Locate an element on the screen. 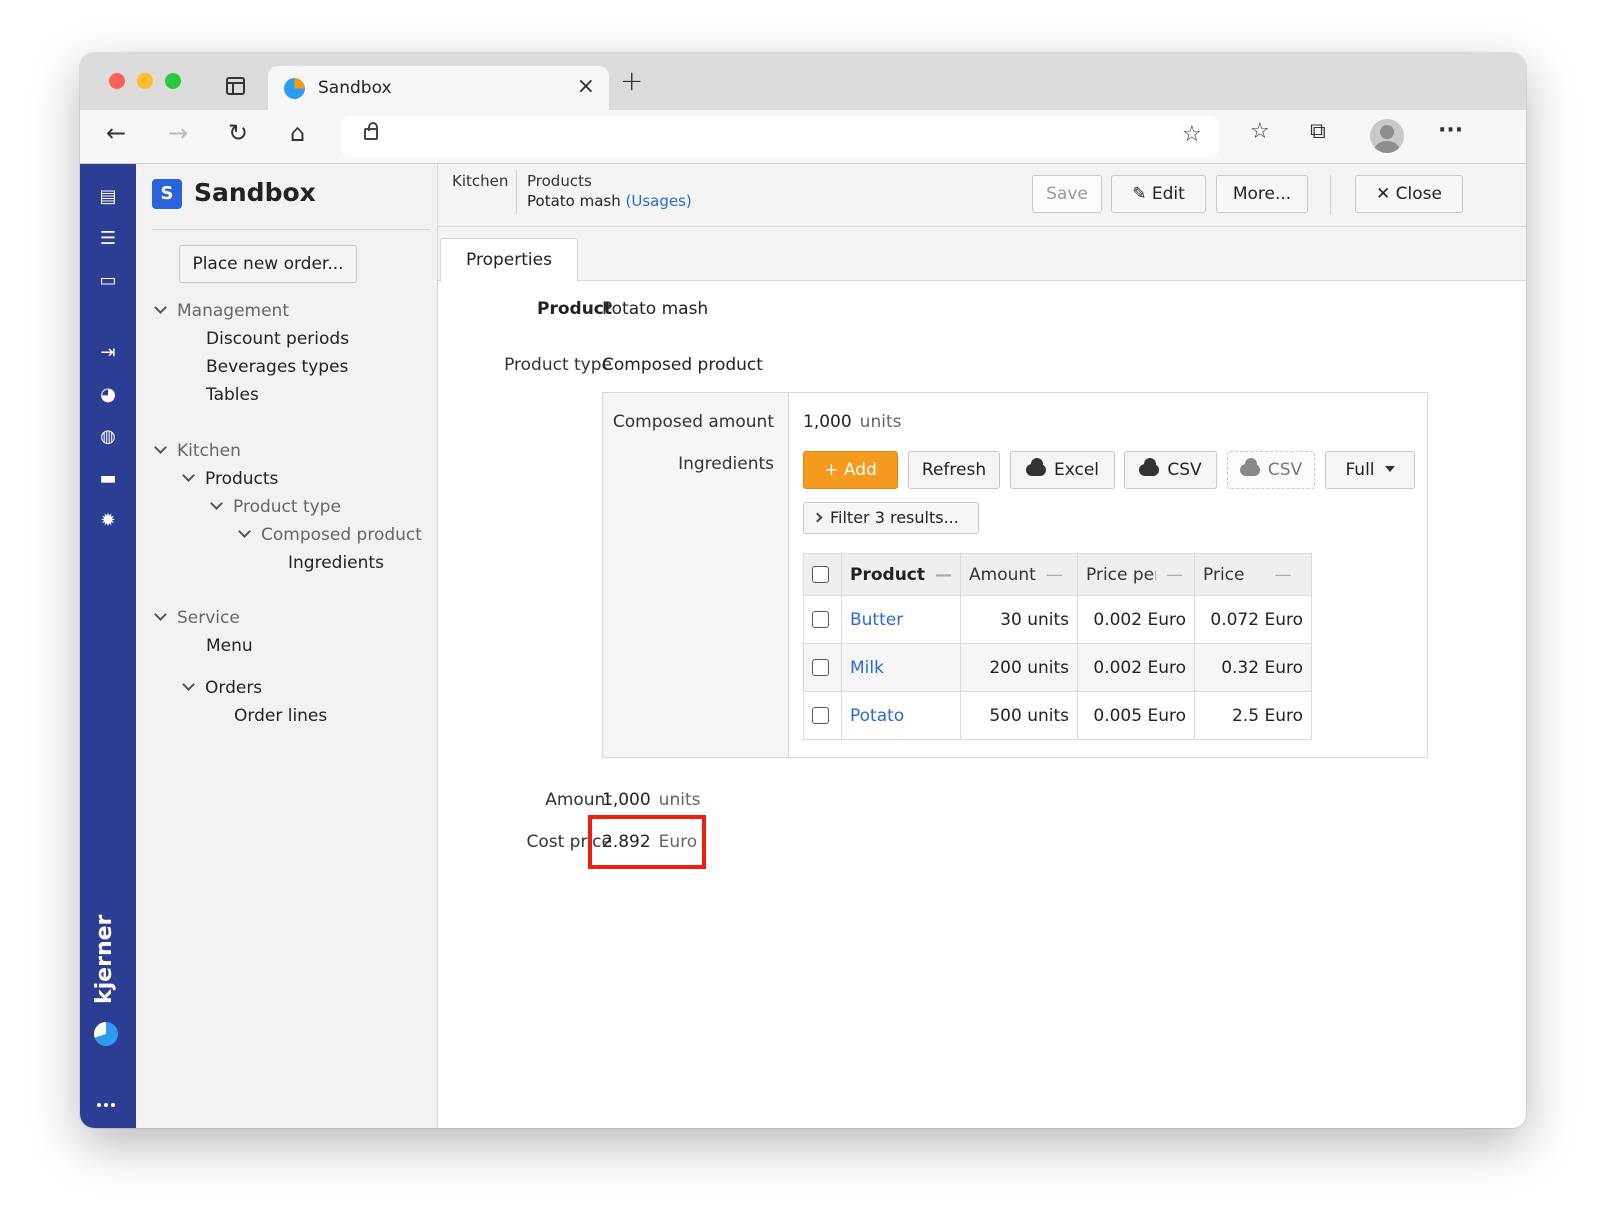 This screenshot has width=1600, height=1229. add-favorite-icon: ☆ is located at coordinates (1192, 135).